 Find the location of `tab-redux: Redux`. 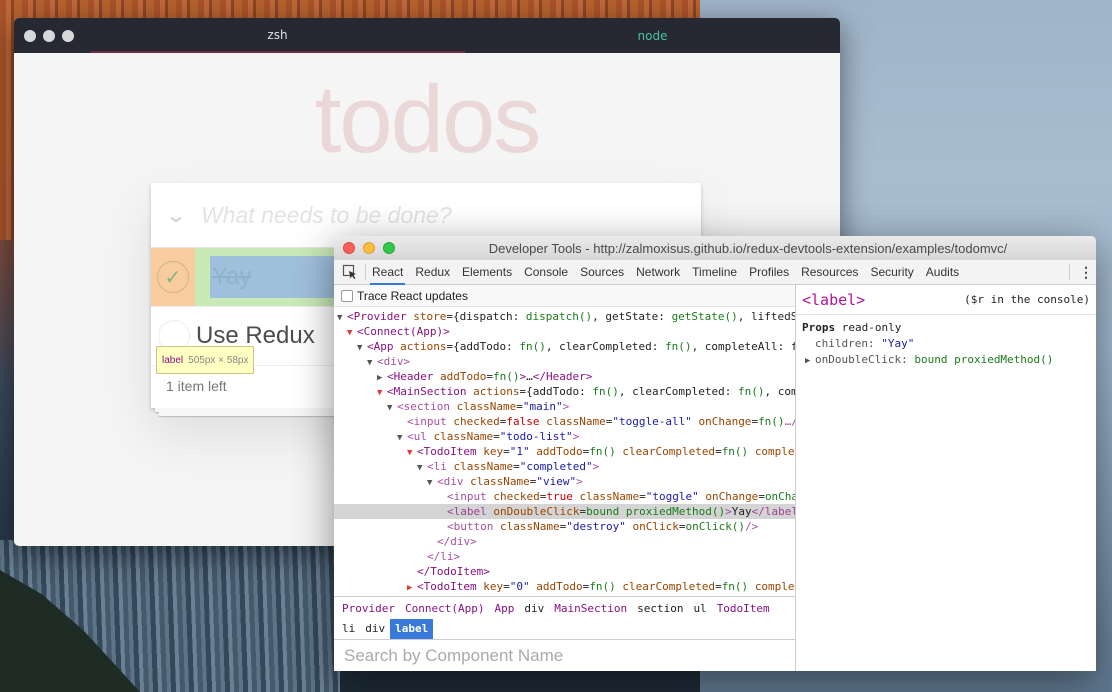

tab-redux: Redux is located at coordinates (432, 272).